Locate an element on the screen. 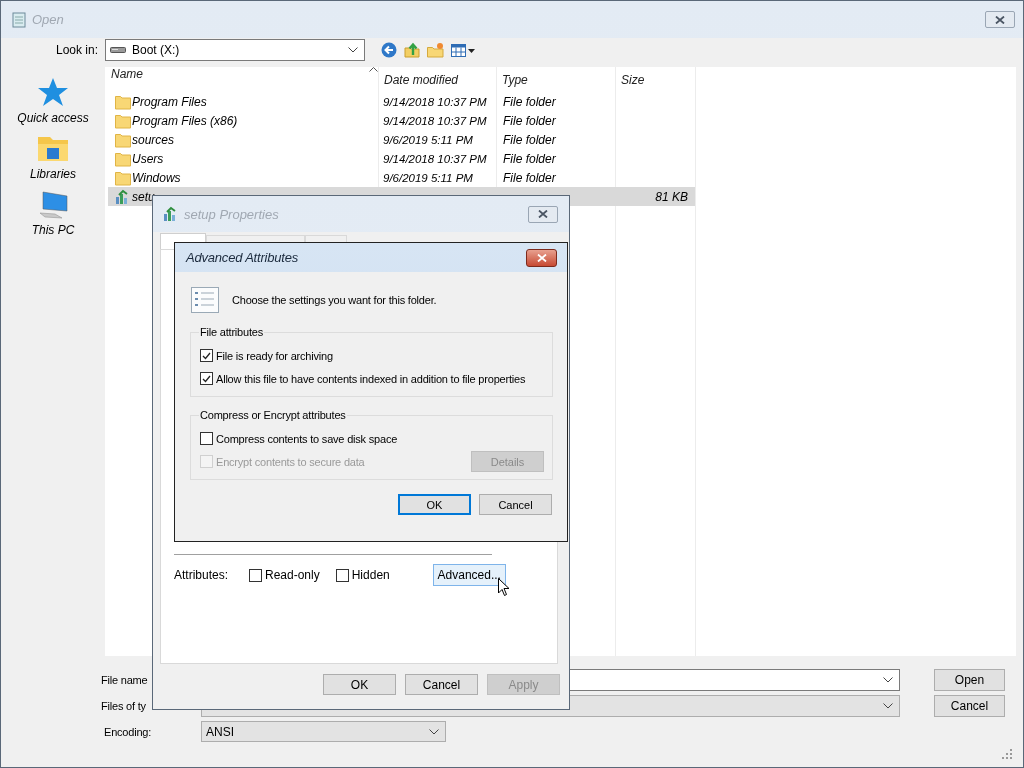  group-title: File attributes is located at coordinates (232, 332).